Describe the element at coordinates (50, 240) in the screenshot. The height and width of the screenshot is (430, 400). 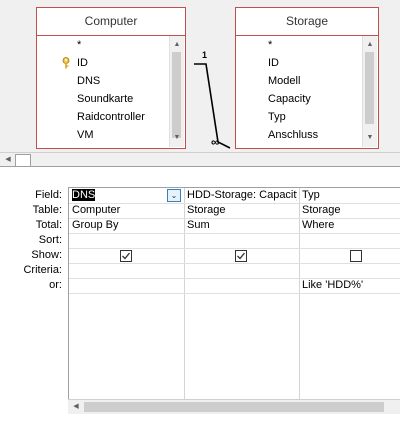
I see `row-label-sort: Sort:` at that location.